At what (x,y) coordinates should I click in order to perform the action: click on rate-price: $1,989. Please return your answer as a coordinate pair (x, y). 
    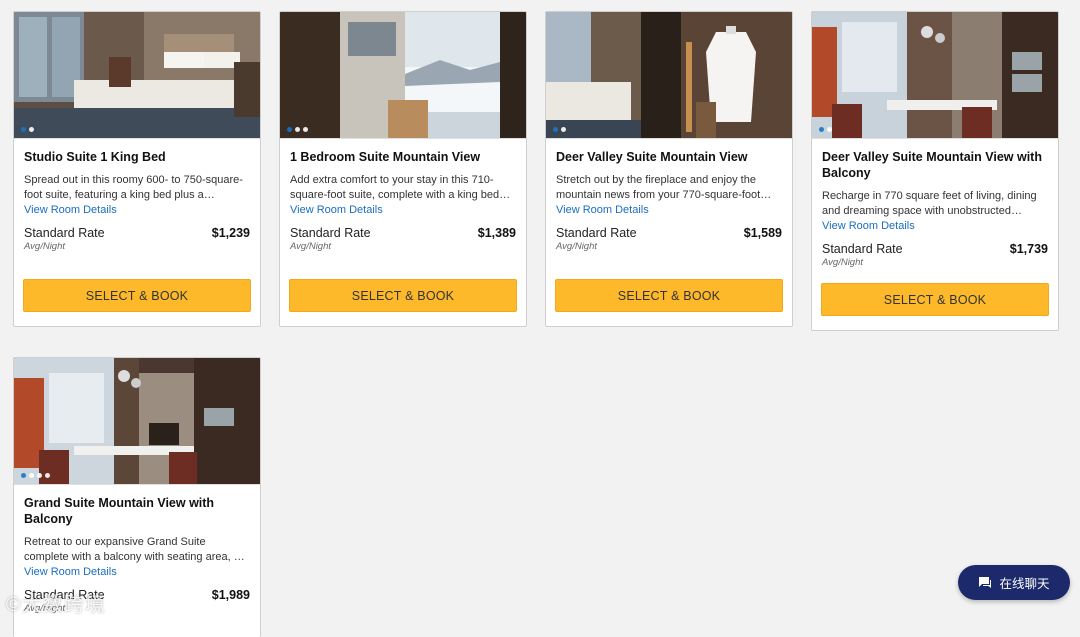
    Looking at the image, I should click on (230, 595).